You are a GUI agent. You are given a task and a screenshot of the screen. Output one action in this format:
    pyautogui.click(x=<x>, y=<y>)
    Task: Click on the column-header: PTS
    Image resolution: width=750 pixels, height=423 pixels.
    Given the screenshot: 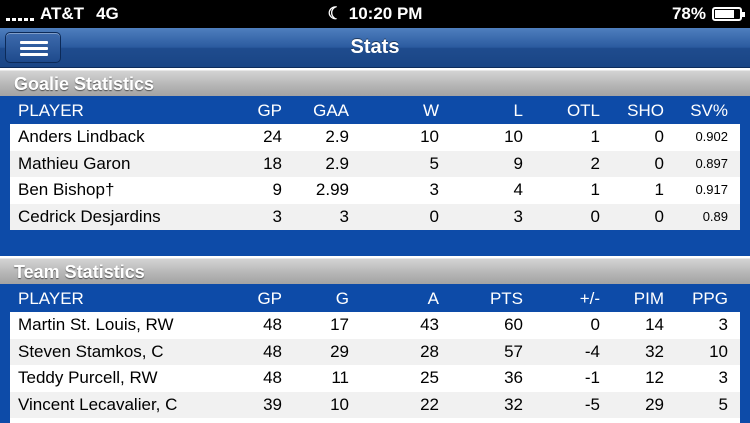 What is the action you would take?
    pyautogui.click(x=506, y=298)
    